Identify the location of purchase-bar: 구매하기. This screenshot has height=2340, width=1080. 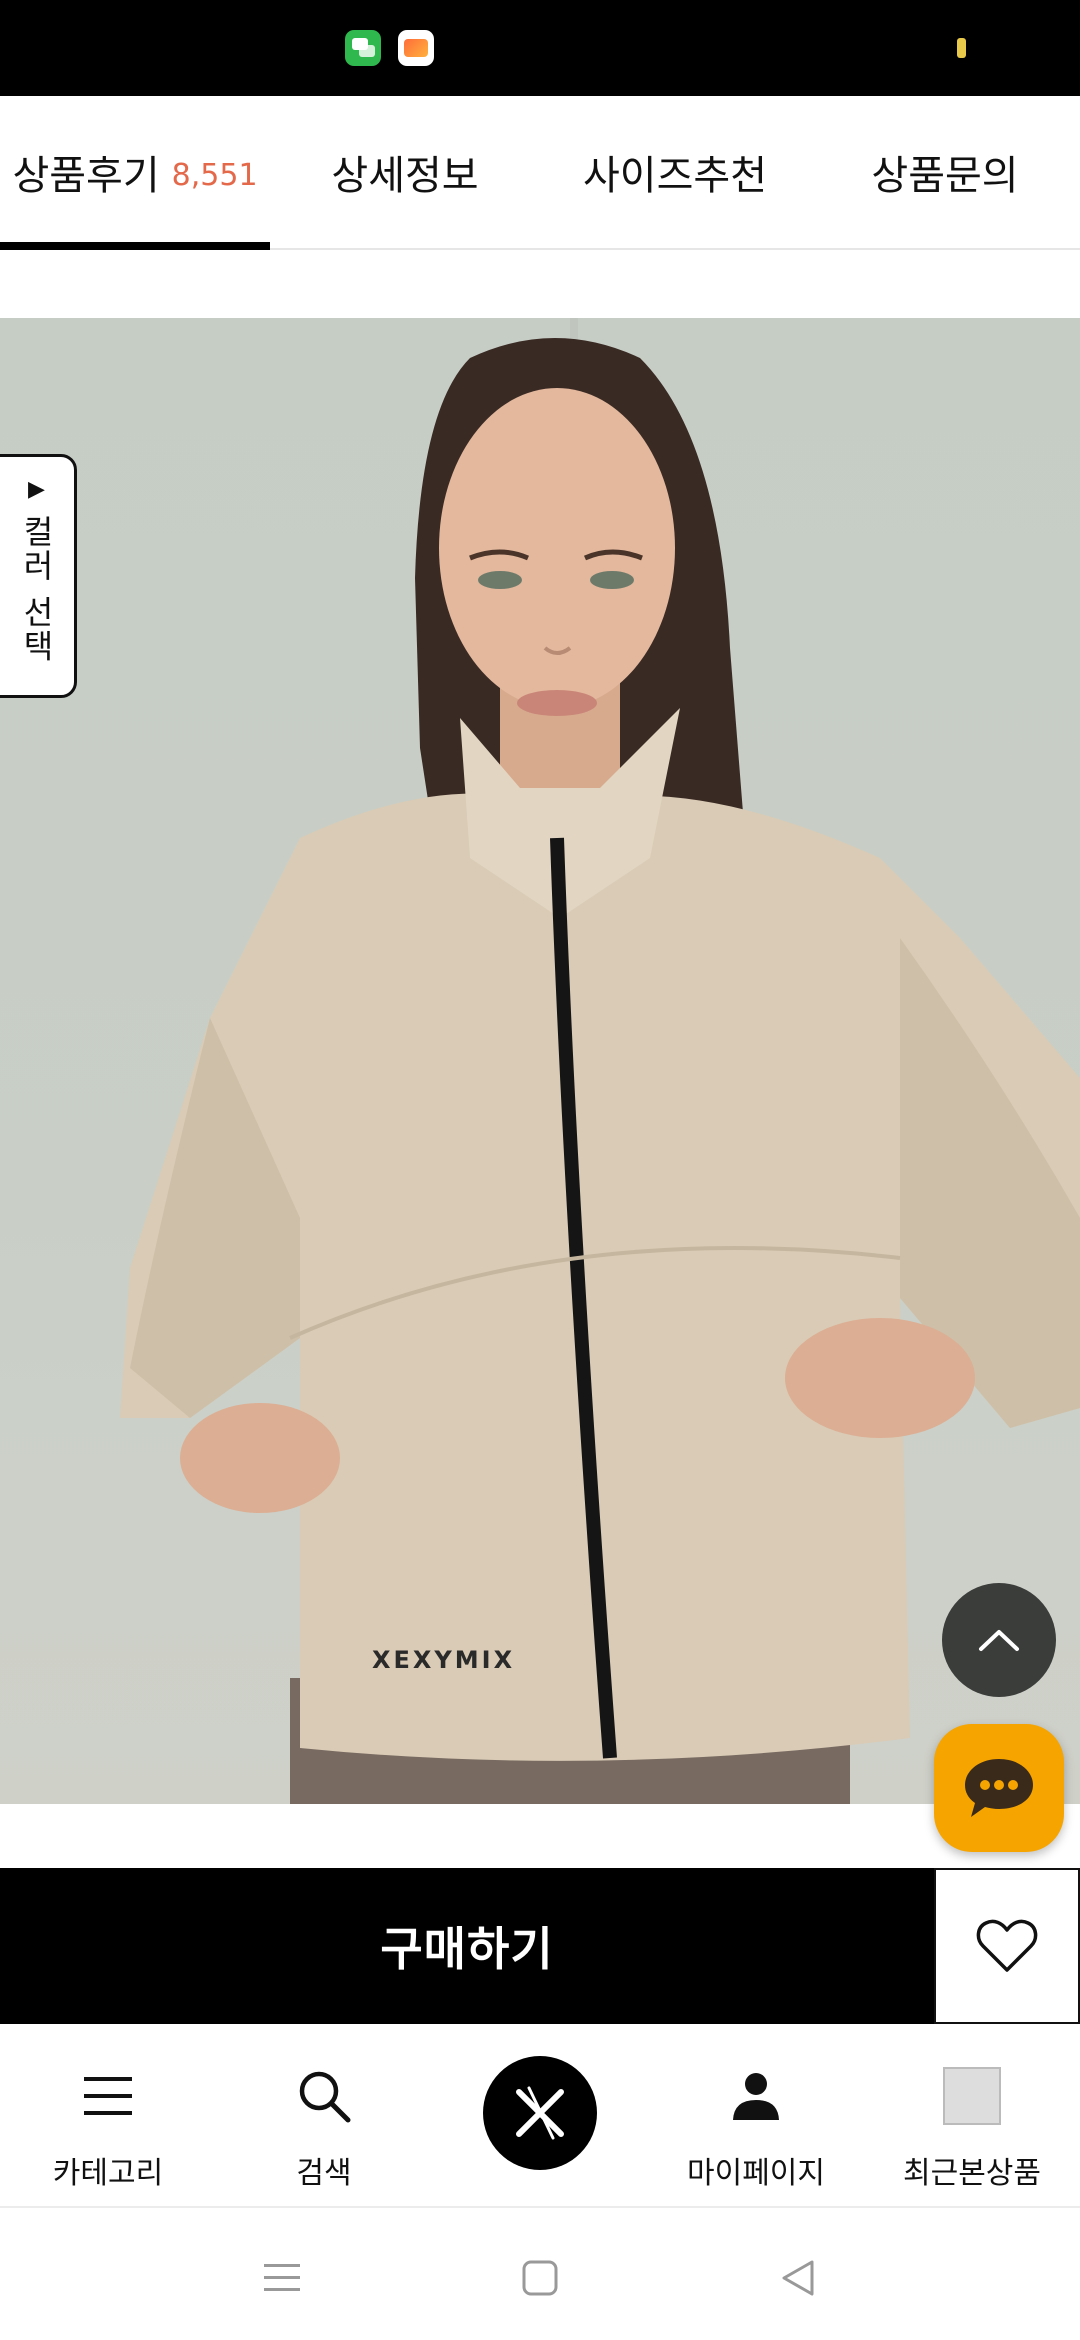
(540, 1946).